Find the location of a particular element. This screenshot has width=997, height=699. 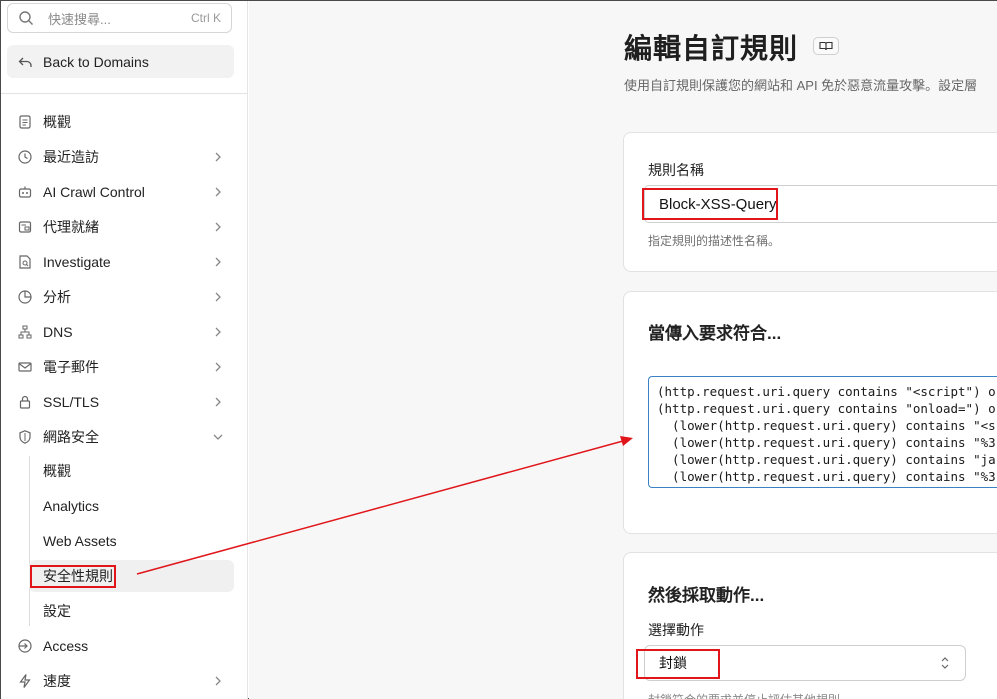

rule-name-card: 規則名稱 Block-XSS-Query 指定規則的描述性名稱。 is located at coordinates (810, 202).